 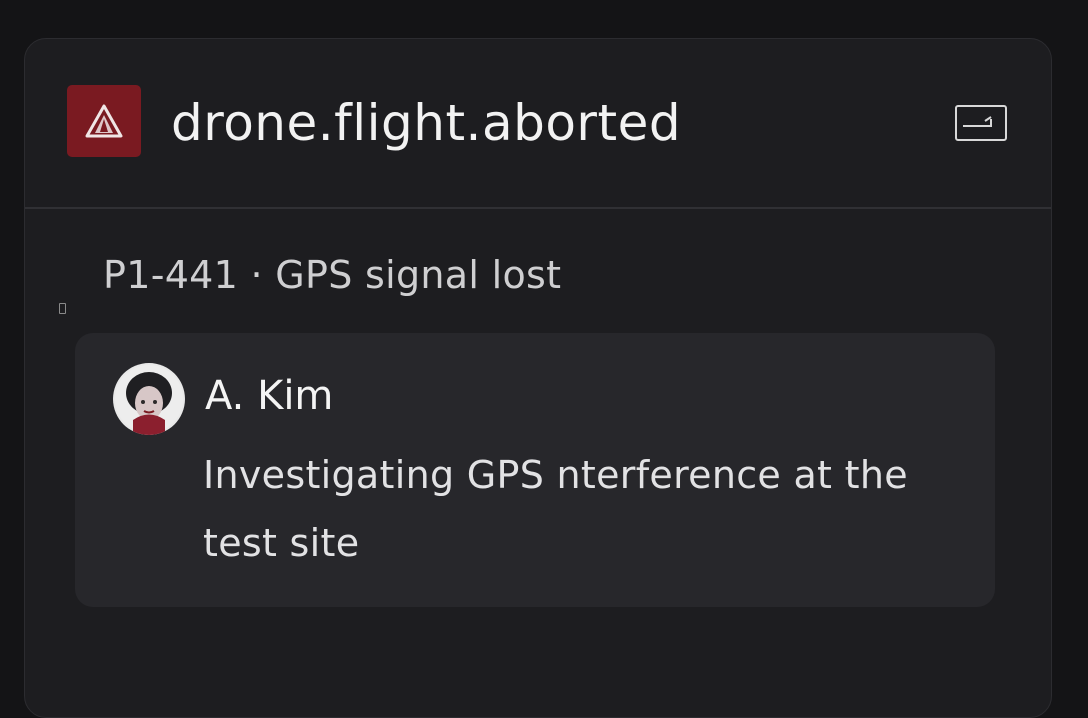 What do you see at coordinates (981, 123) in the screenshot?
I see `collapse-panel-icon` at bounding box center [981, 123].